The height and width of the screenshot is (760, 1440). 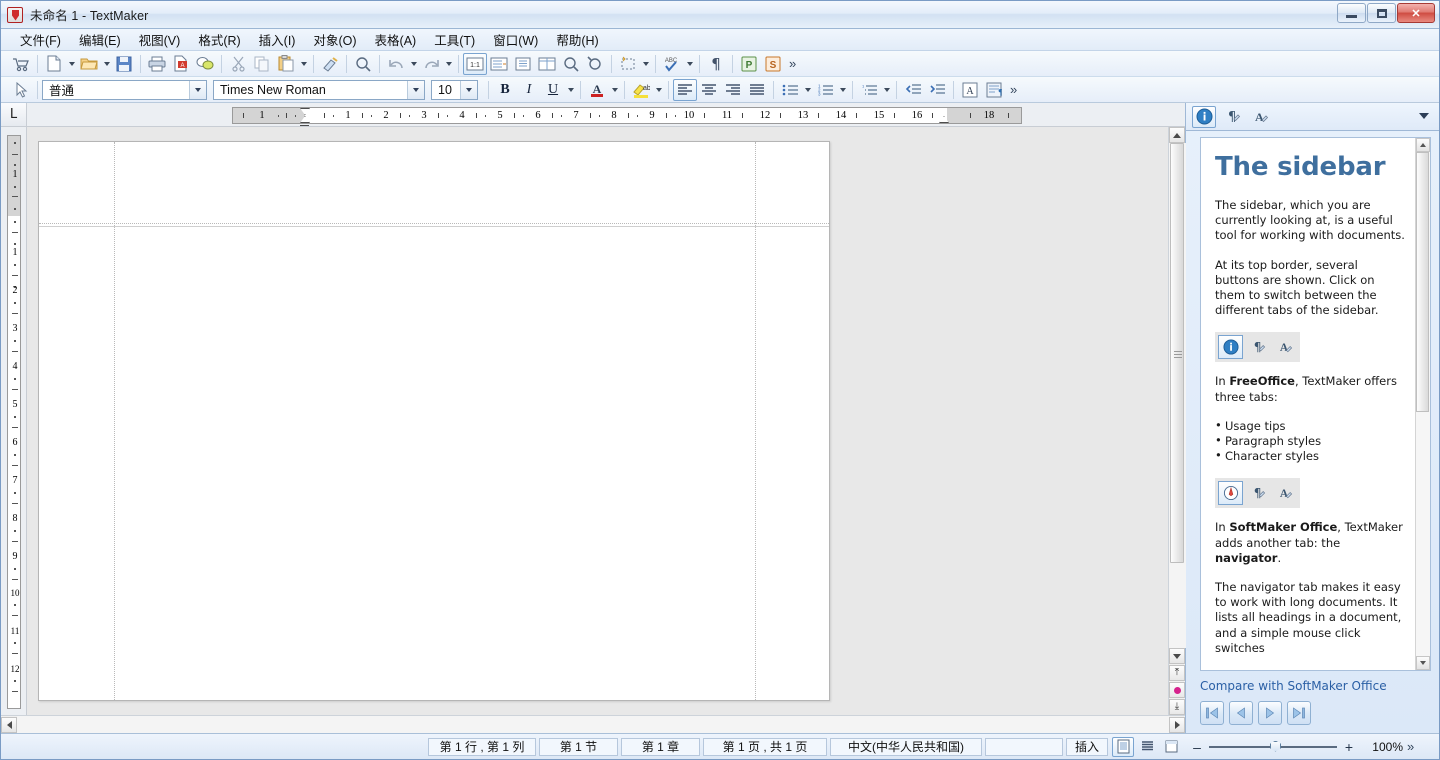 I want to click on sidebar-vertical-scrollbar, so click(x=1422, y=404).